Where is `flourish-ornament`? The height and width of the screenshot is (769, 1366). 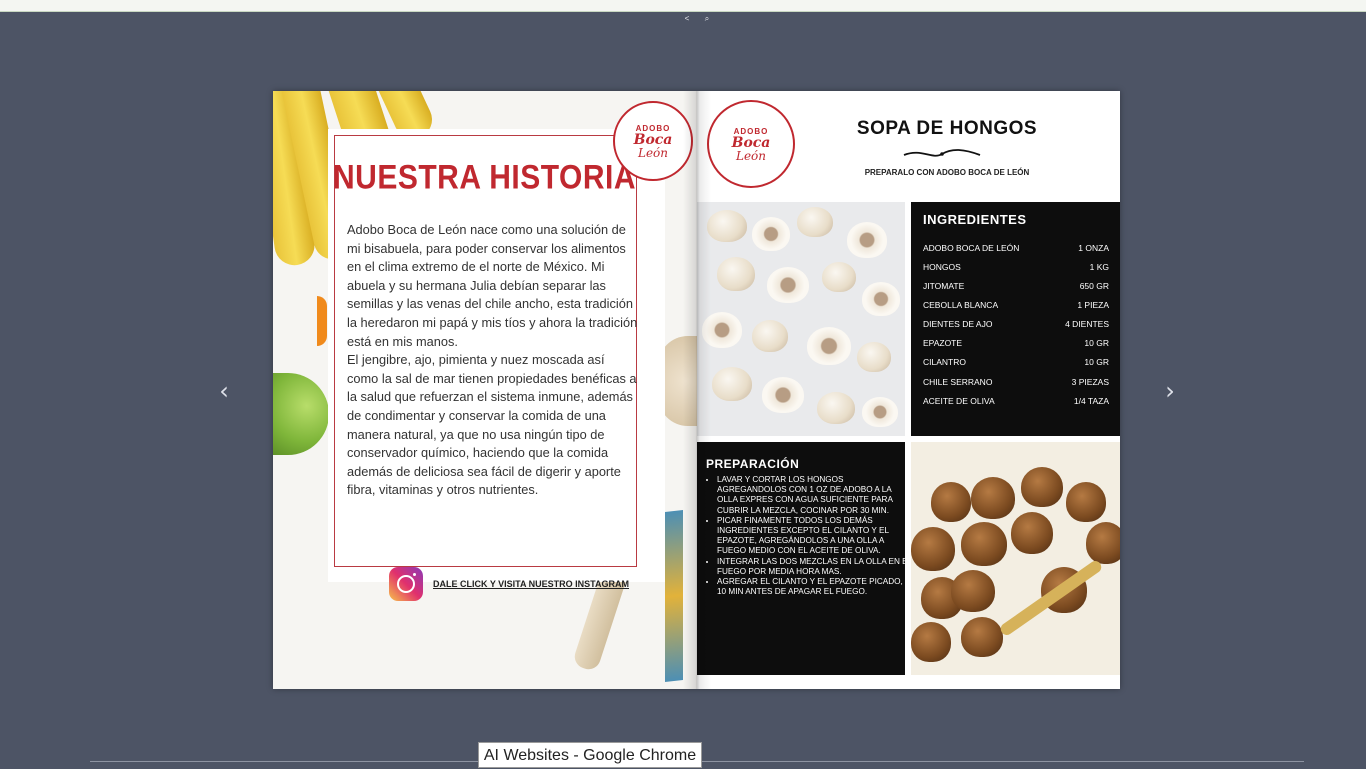 flourish-ornament is located at coordinates (942, 153).